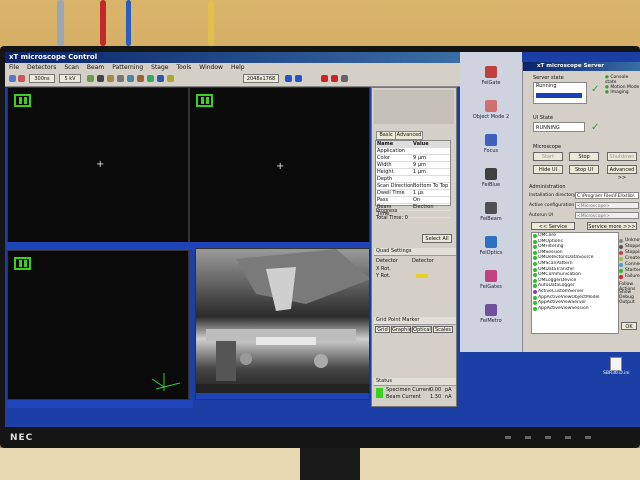 This screenshot has width=640, height=480. I want to click on menu-file: File, so click(14, 67).